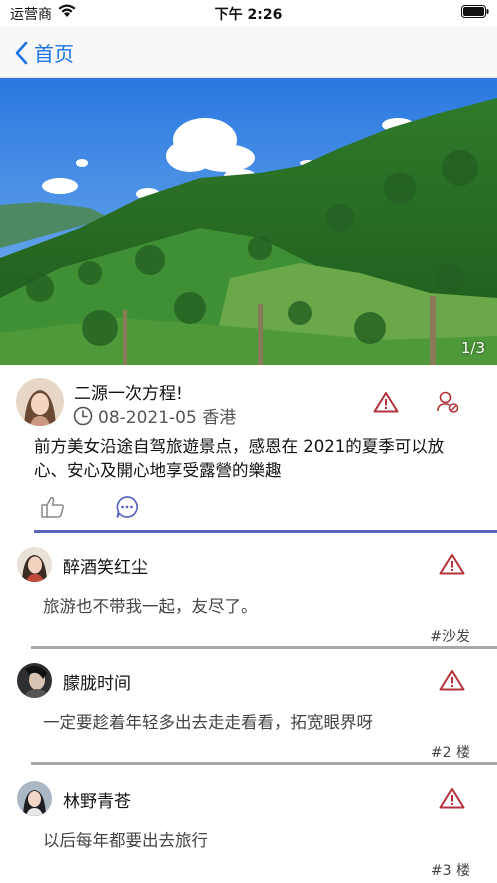  I want to click on post-date-location: 08-2021-05 香港, so click(167, 418).